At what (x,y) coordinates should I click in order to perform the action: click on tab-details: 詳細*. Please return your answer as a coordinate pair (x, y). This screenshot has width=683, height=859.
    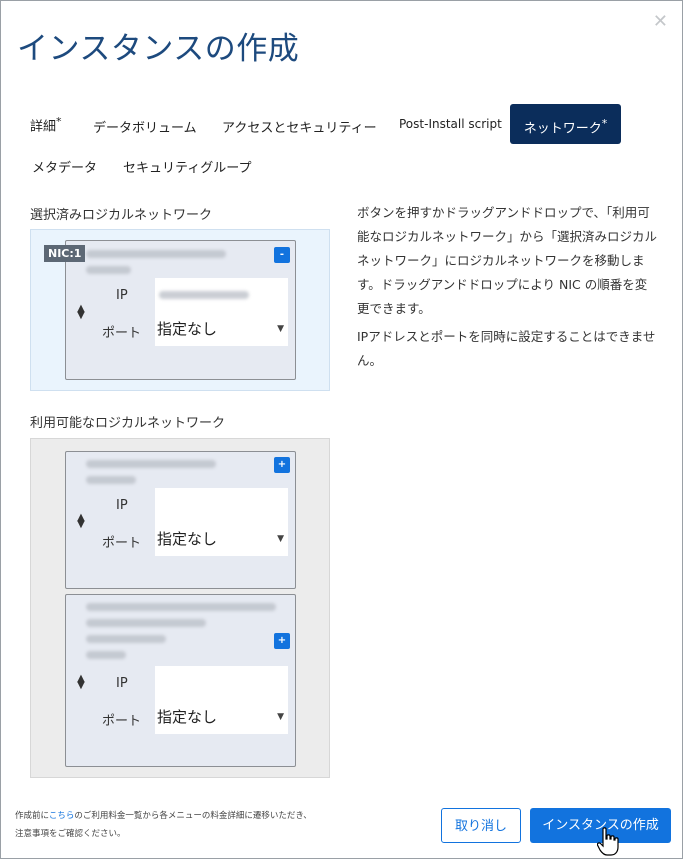
    Looking at the image, I should click on (46, 124).